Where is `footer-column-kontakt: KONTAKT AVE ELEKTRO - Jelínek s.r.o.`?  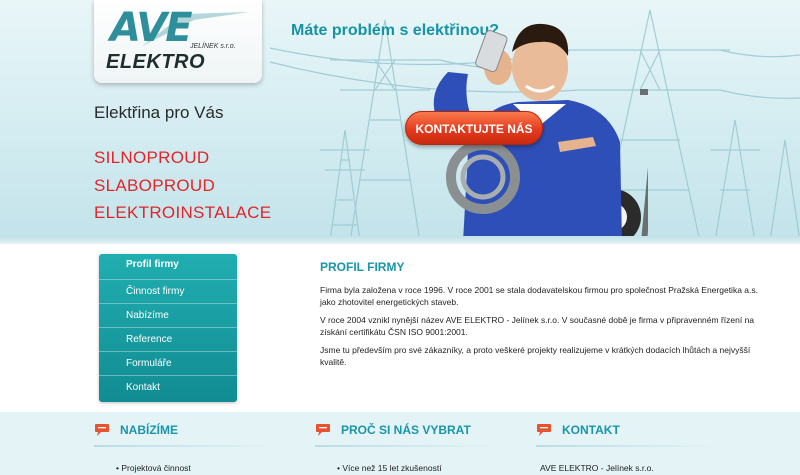 footer-column-kontakt: KONTAKT AVE ELEKTRO - Jelínek s.r.o. is located at coordinates (636, 446).